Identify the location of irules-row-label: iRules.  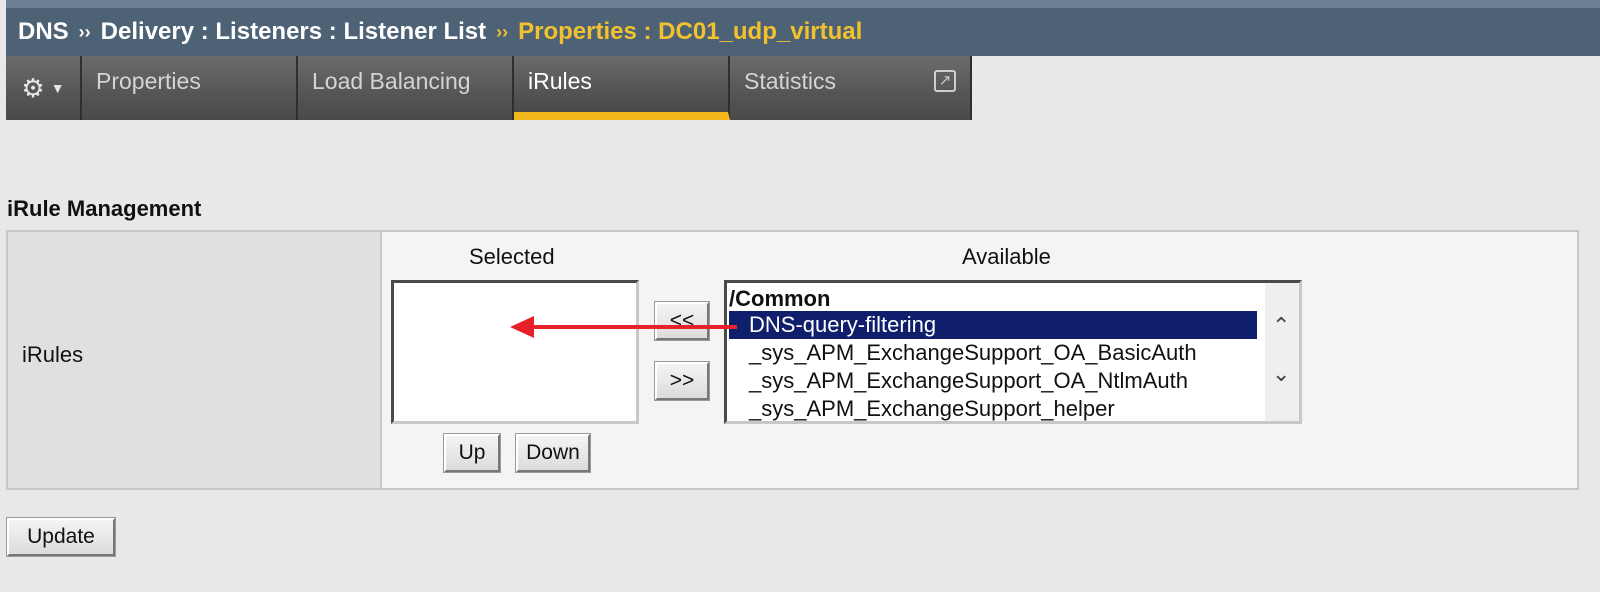
(53, 354).